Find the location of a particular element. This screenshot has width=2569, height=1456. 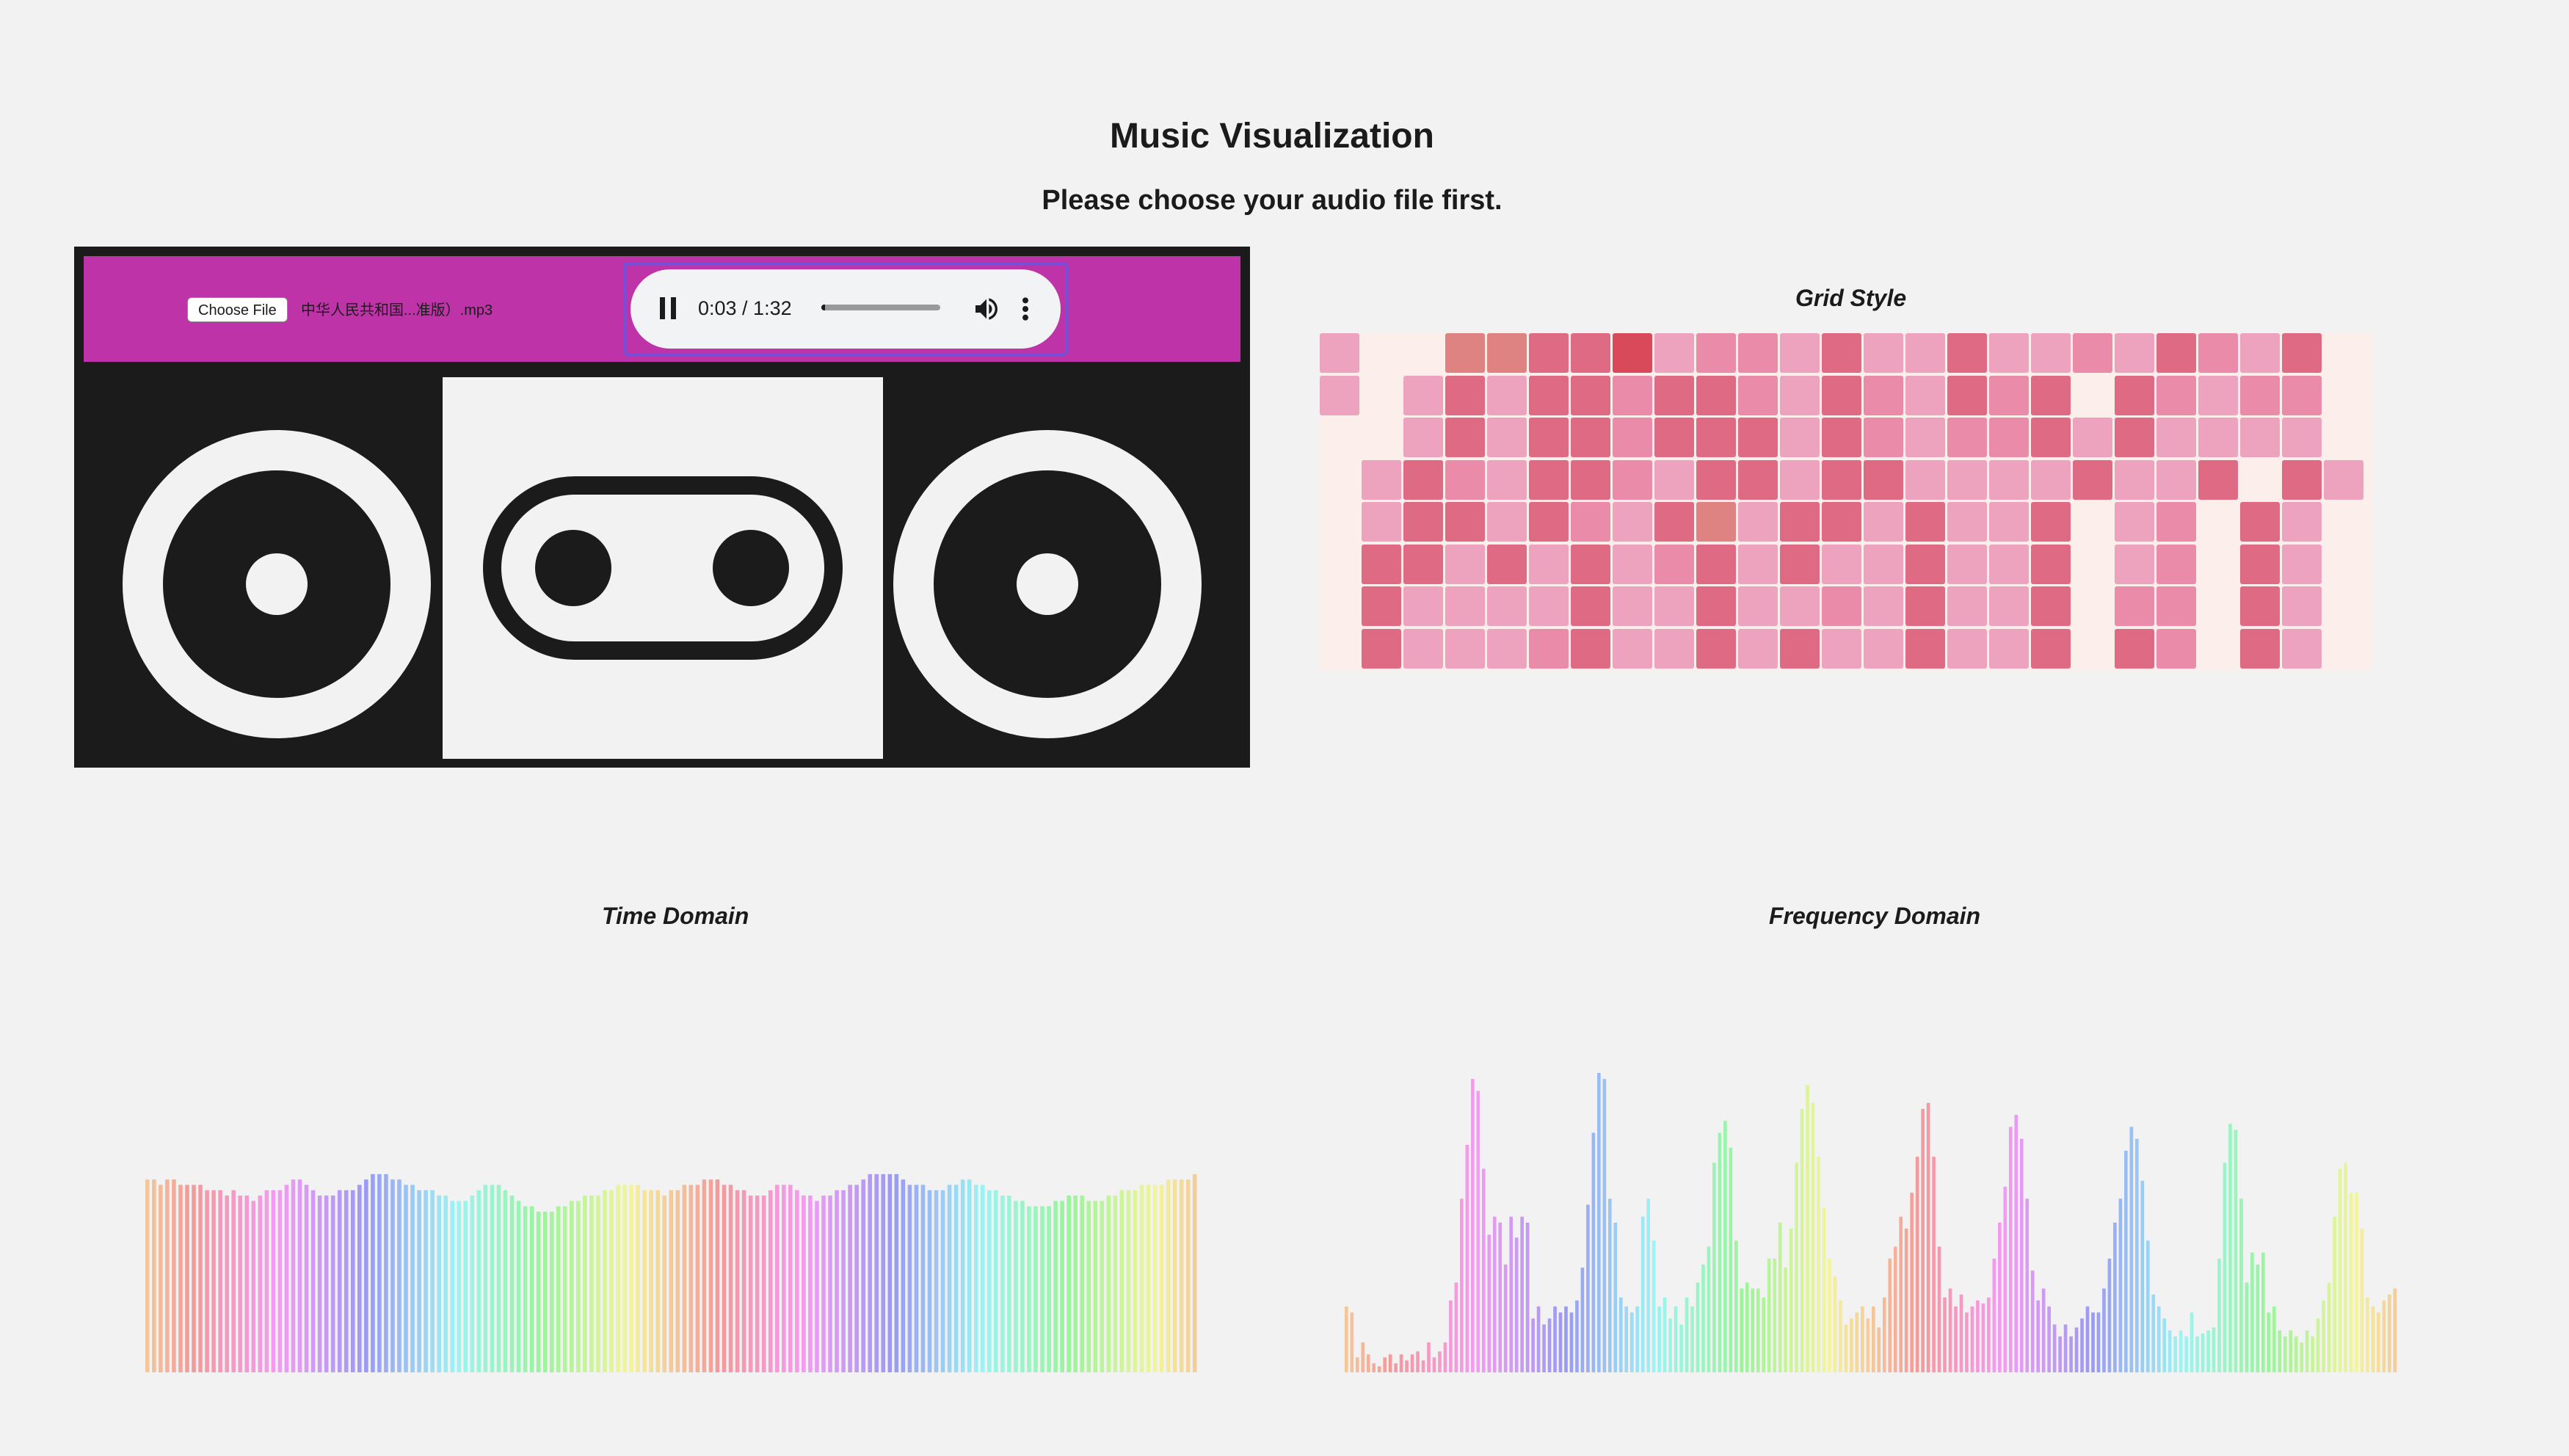

time-display: 0:03 / 1:32 is located at coordinates (745, 308).